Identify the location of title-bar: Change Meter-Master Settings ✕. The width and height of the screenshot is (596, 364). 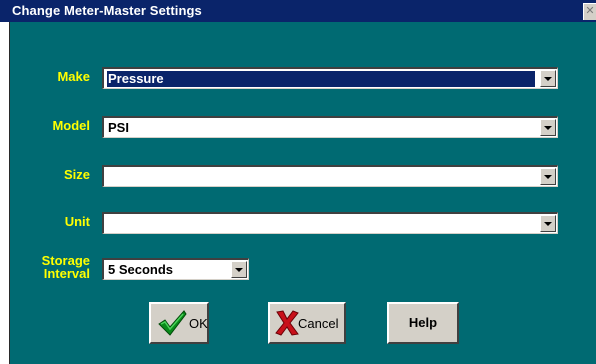
(298, 11).